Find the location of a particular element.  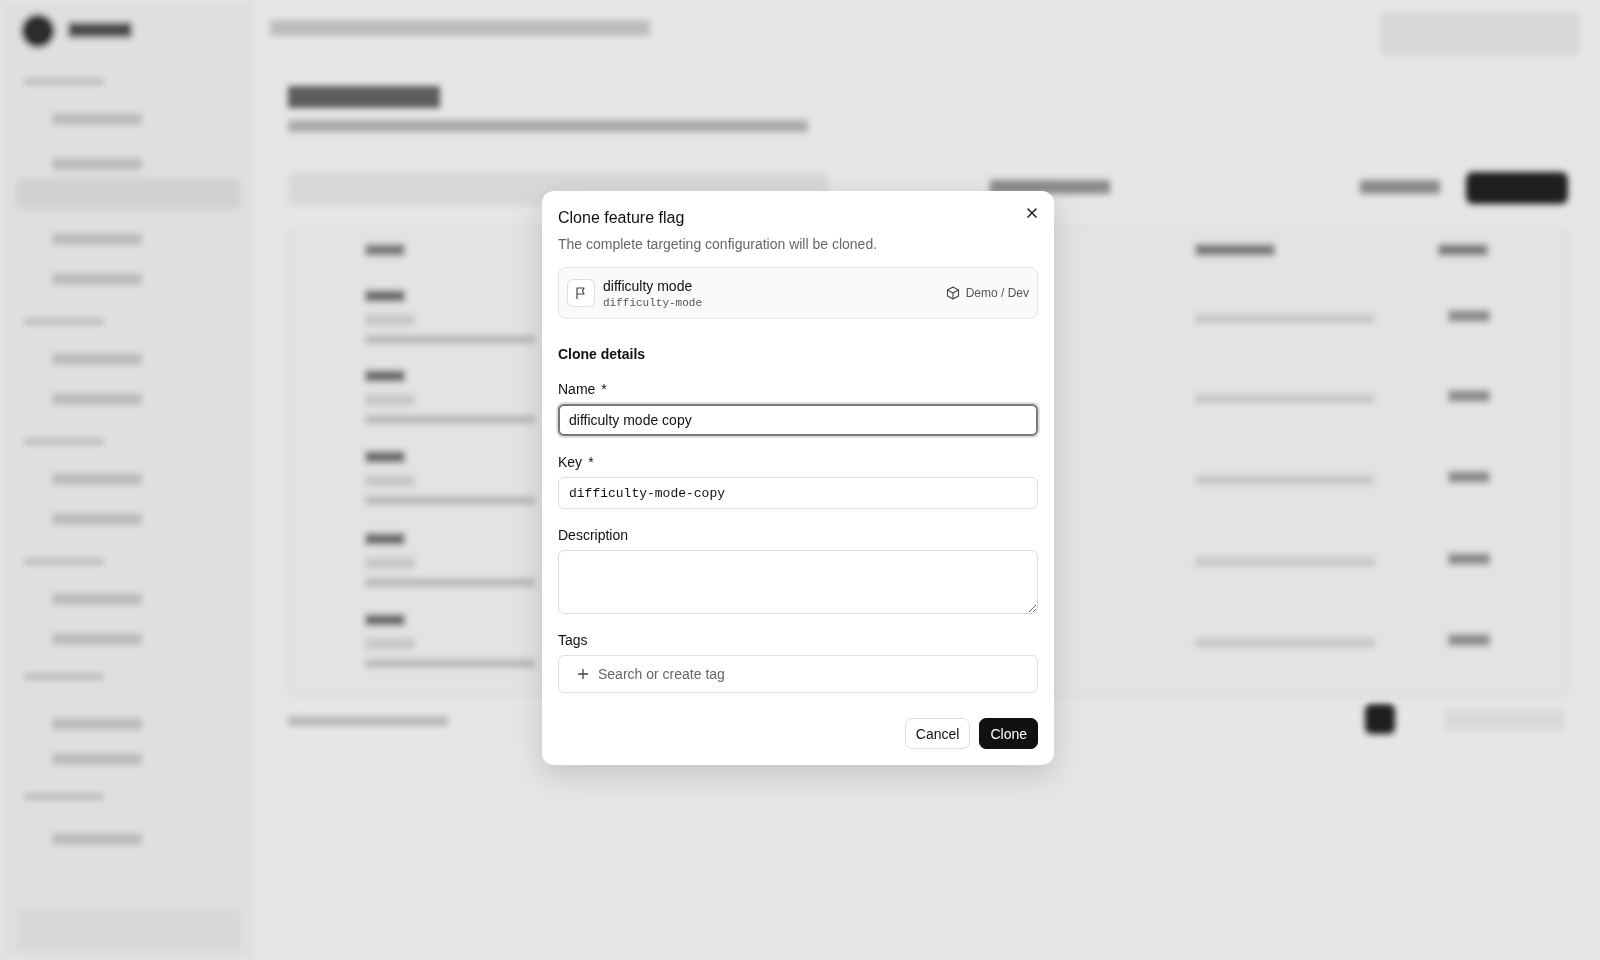

field-label: Name is located at coordinates (577, 389).